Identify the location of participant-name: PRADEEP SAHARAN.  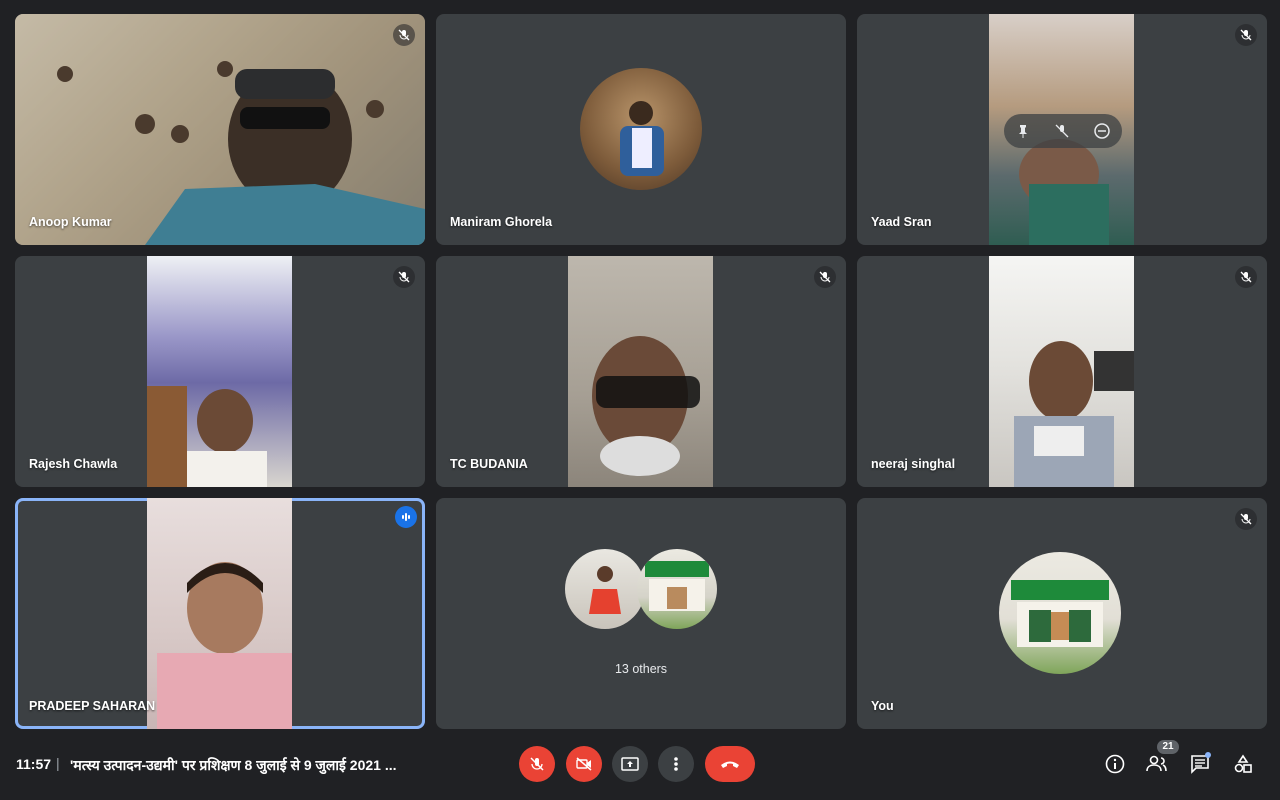
(92, 706).